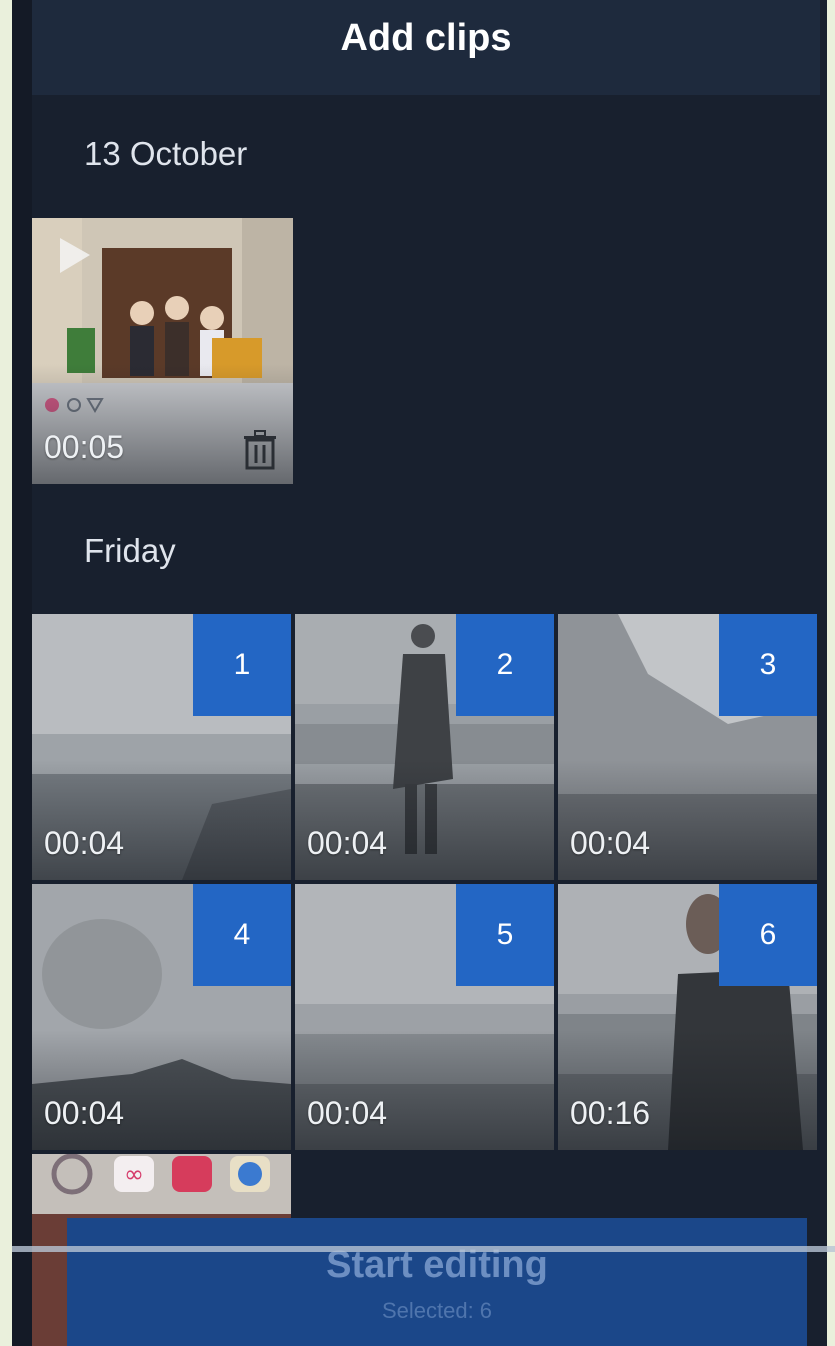 The image size is (835, 1346). Describe the element at coordinates (242, 665) in the screenshot. I see `selection-badge: 1` at that location.